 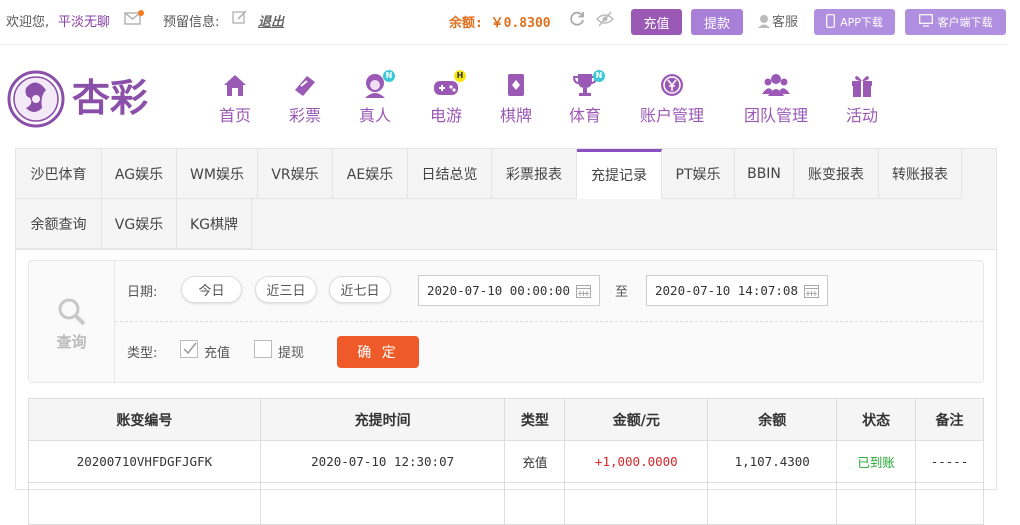 I want to click on start-date-input: 2020-07-10 00:00:00, so click(x=509, y=290).